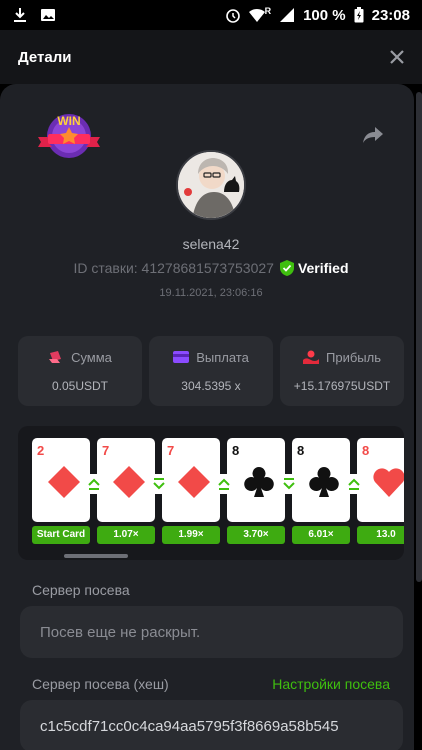 The image size is (422, 750). Describe the element at coordinates (211, 244) in the screenshot. I see `username: selena42` at that location.